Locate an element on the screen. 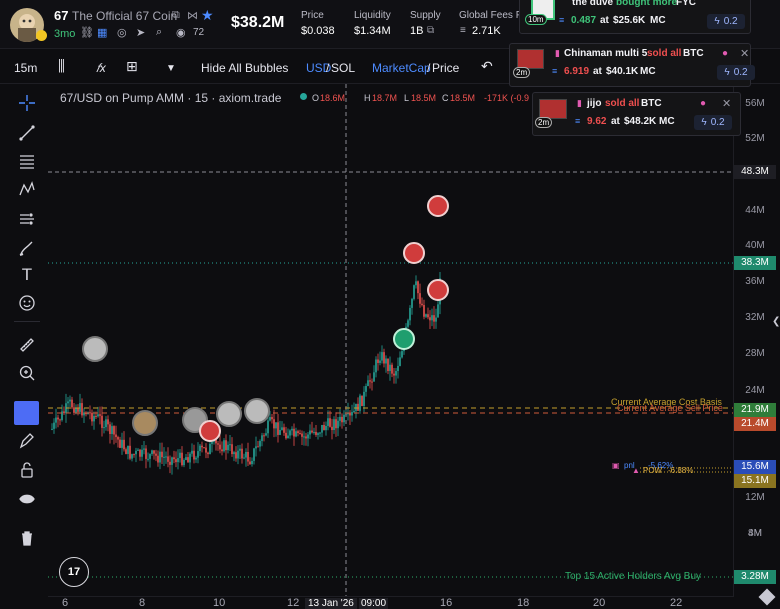  stat-liquidity-value: $1.34M is located at coordinates (372, 31).